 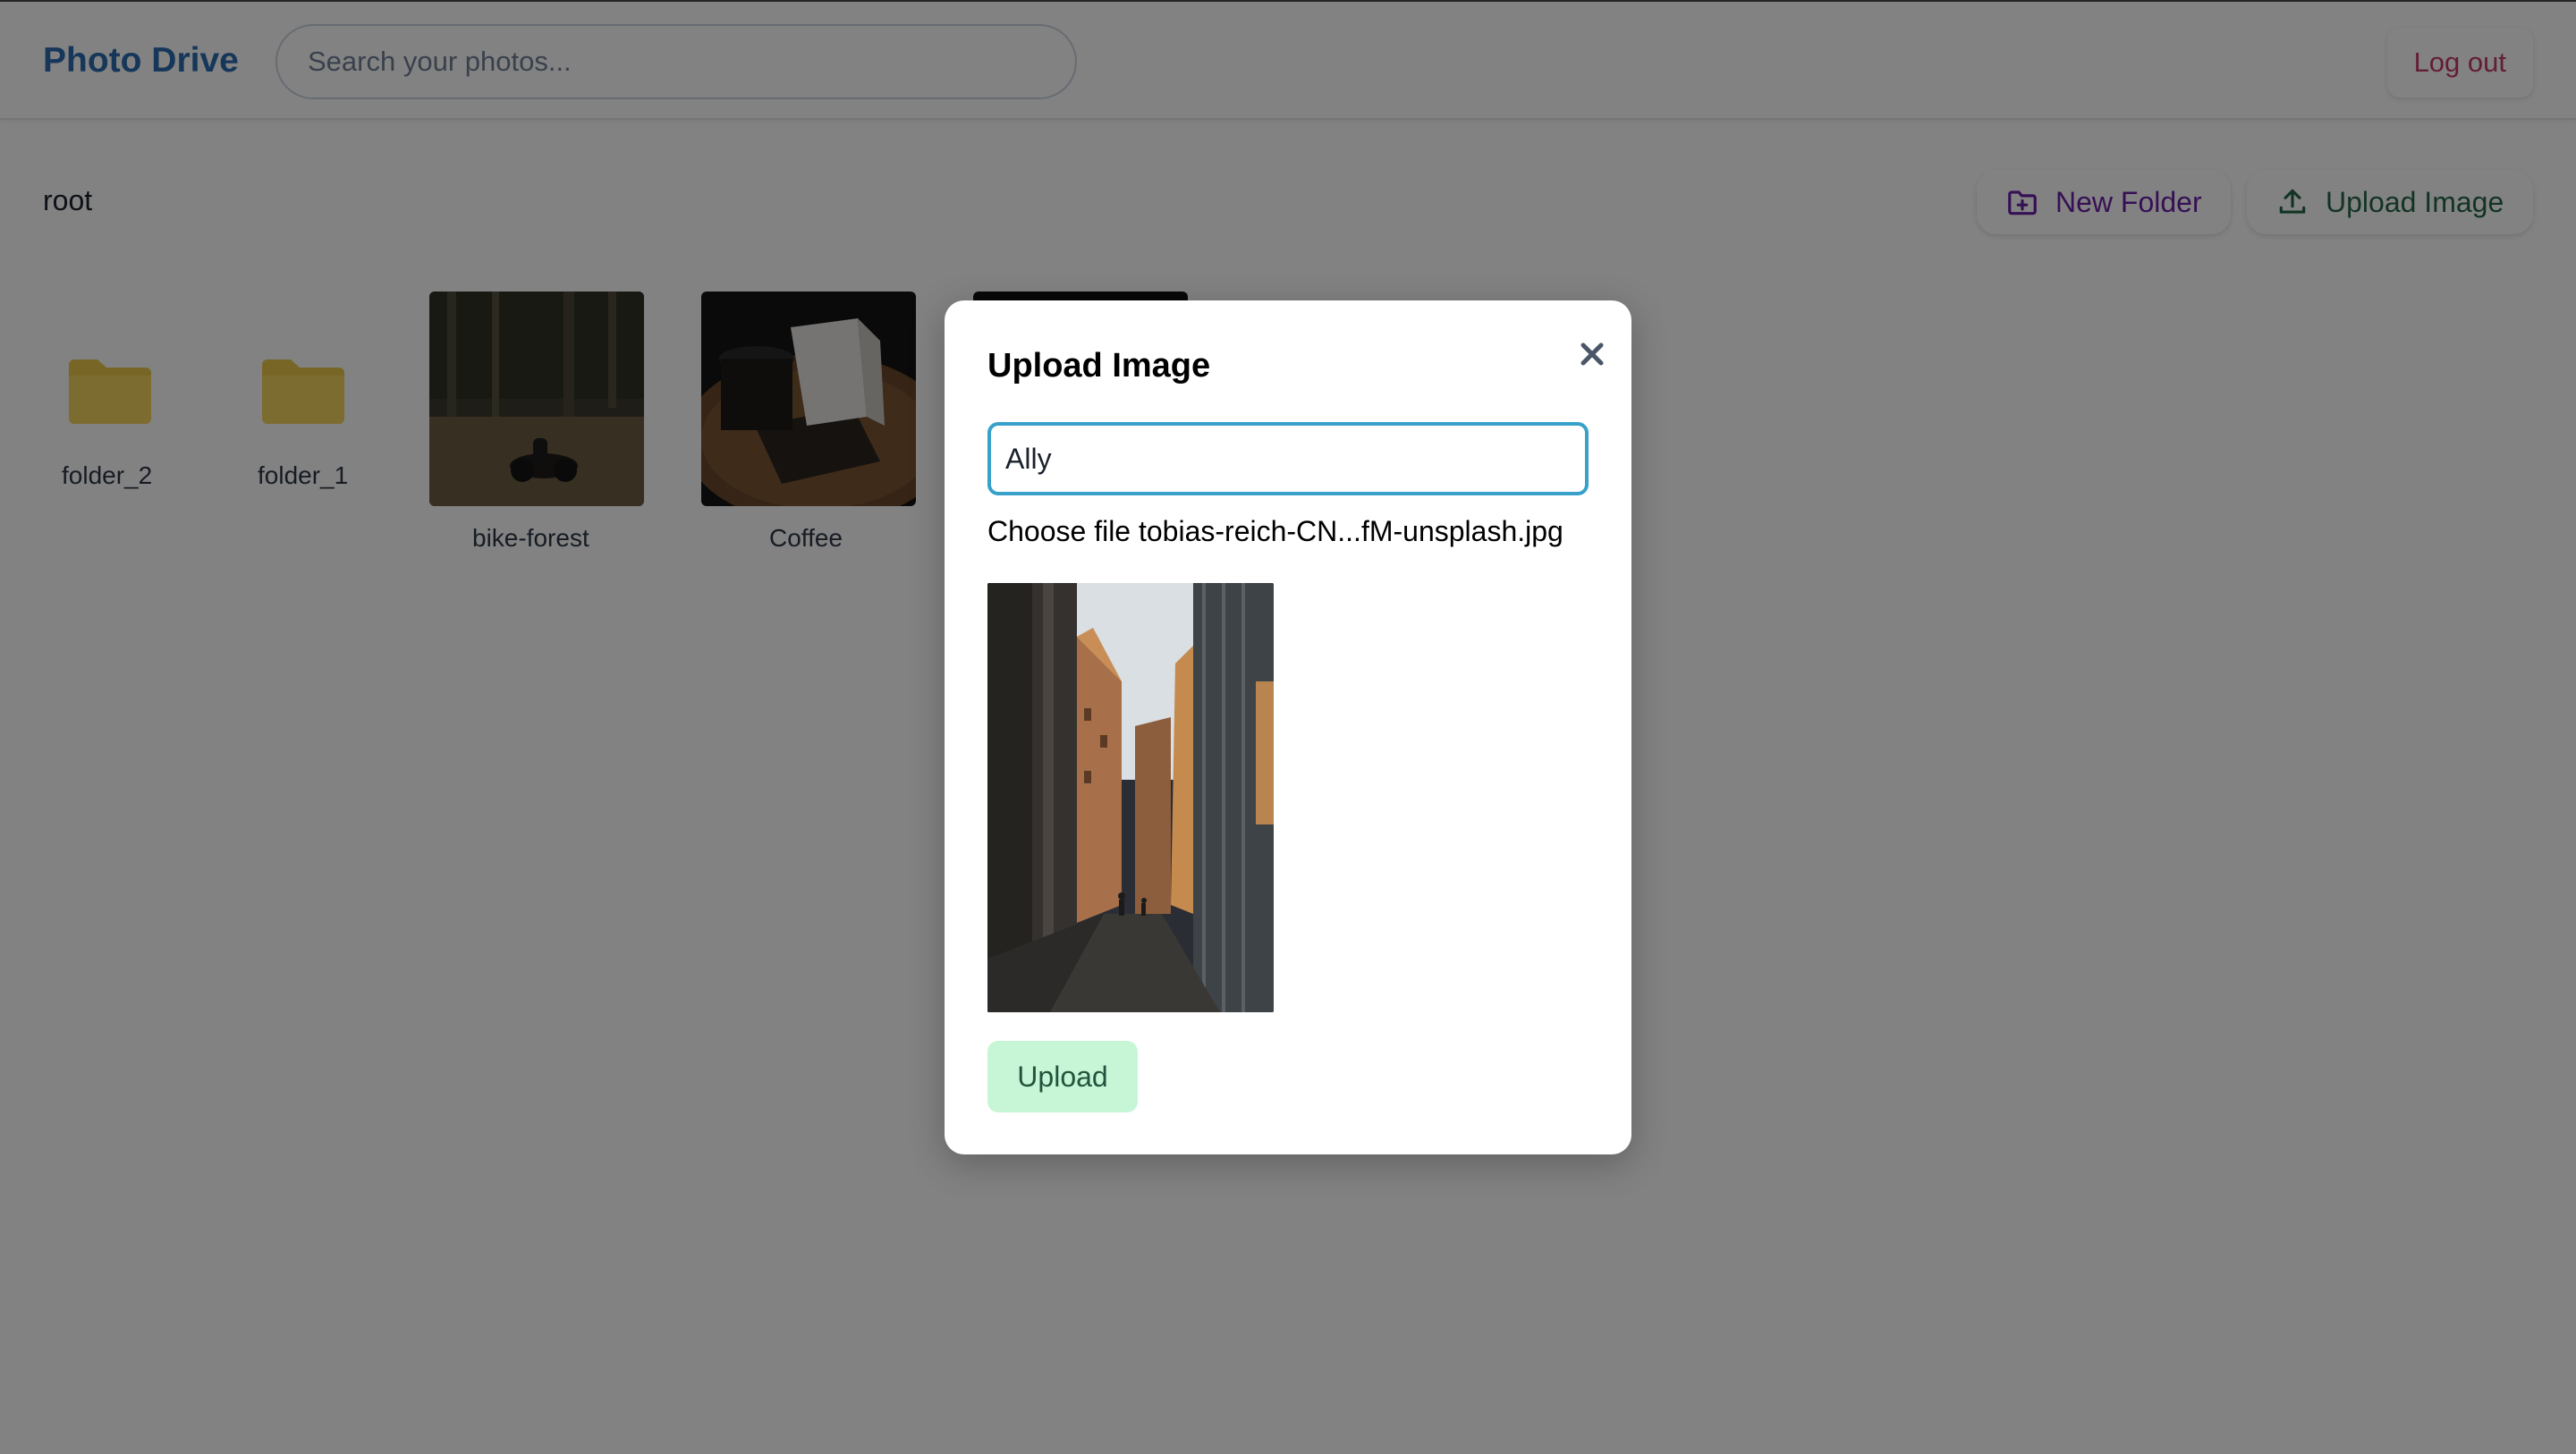 What do you see at coordinates (1288, 458) in the screenshot?
I see `image-name-input` at bounding box center [1288, 458].